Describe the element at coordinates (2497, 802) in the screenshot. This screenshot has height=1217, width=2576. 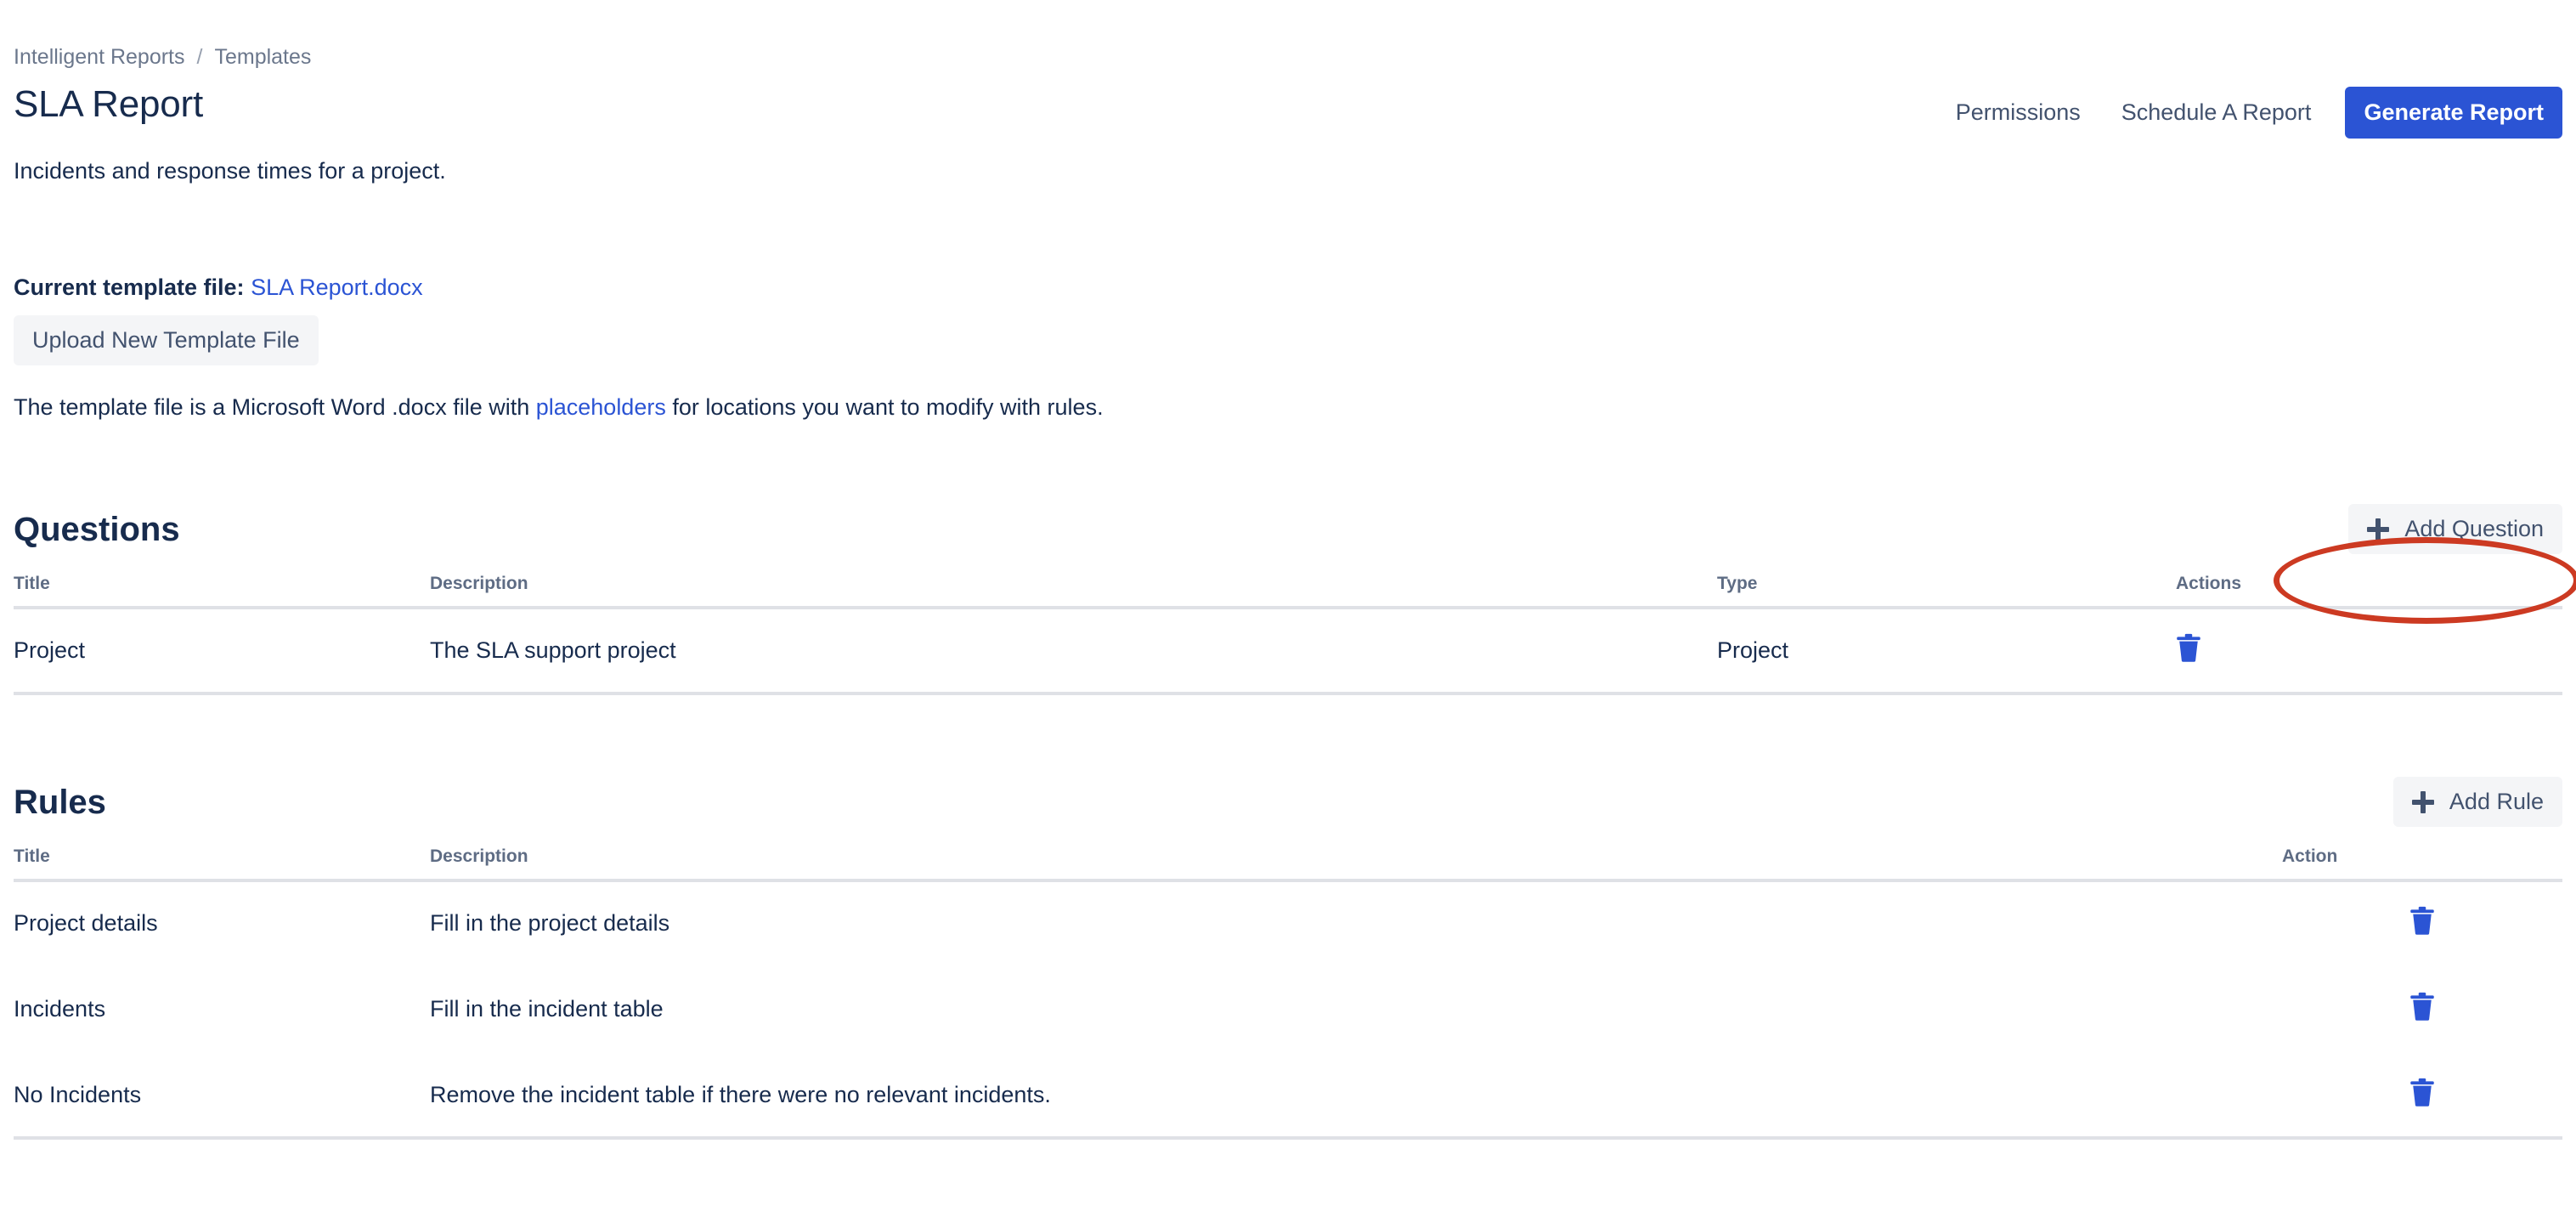
I see `add-rule-label: Add Rule` at that location.